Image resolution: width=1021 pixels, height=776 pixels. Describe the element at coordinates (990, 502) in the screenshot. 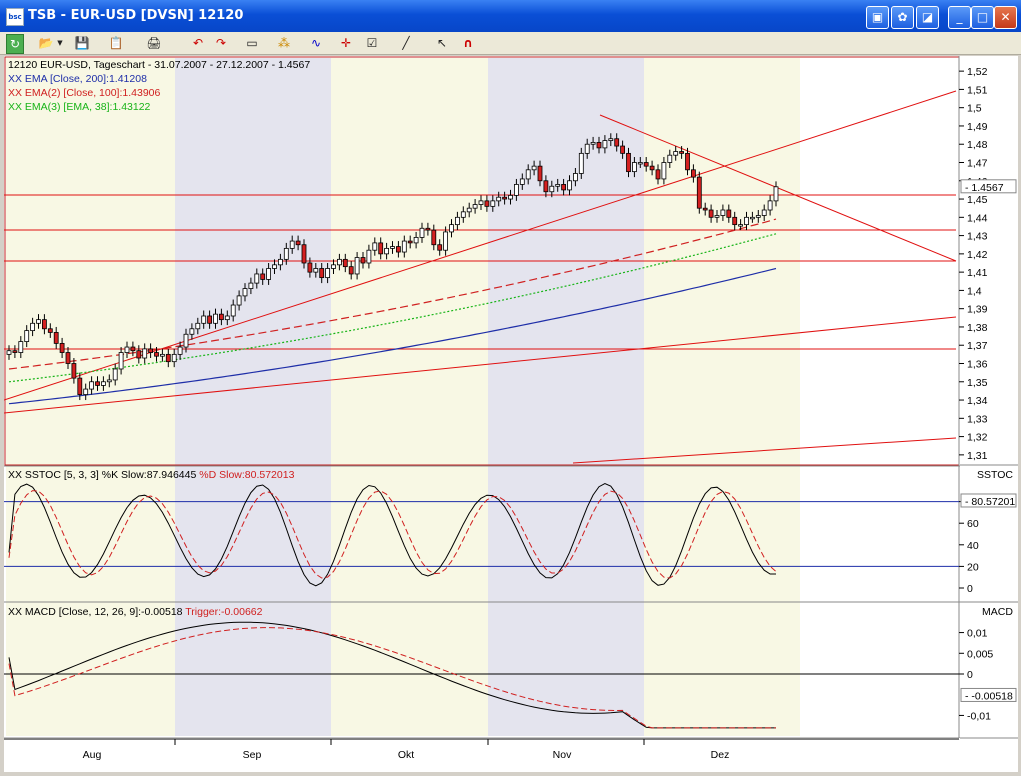

I see `stoch-current-label: - 80.57201` at that location.